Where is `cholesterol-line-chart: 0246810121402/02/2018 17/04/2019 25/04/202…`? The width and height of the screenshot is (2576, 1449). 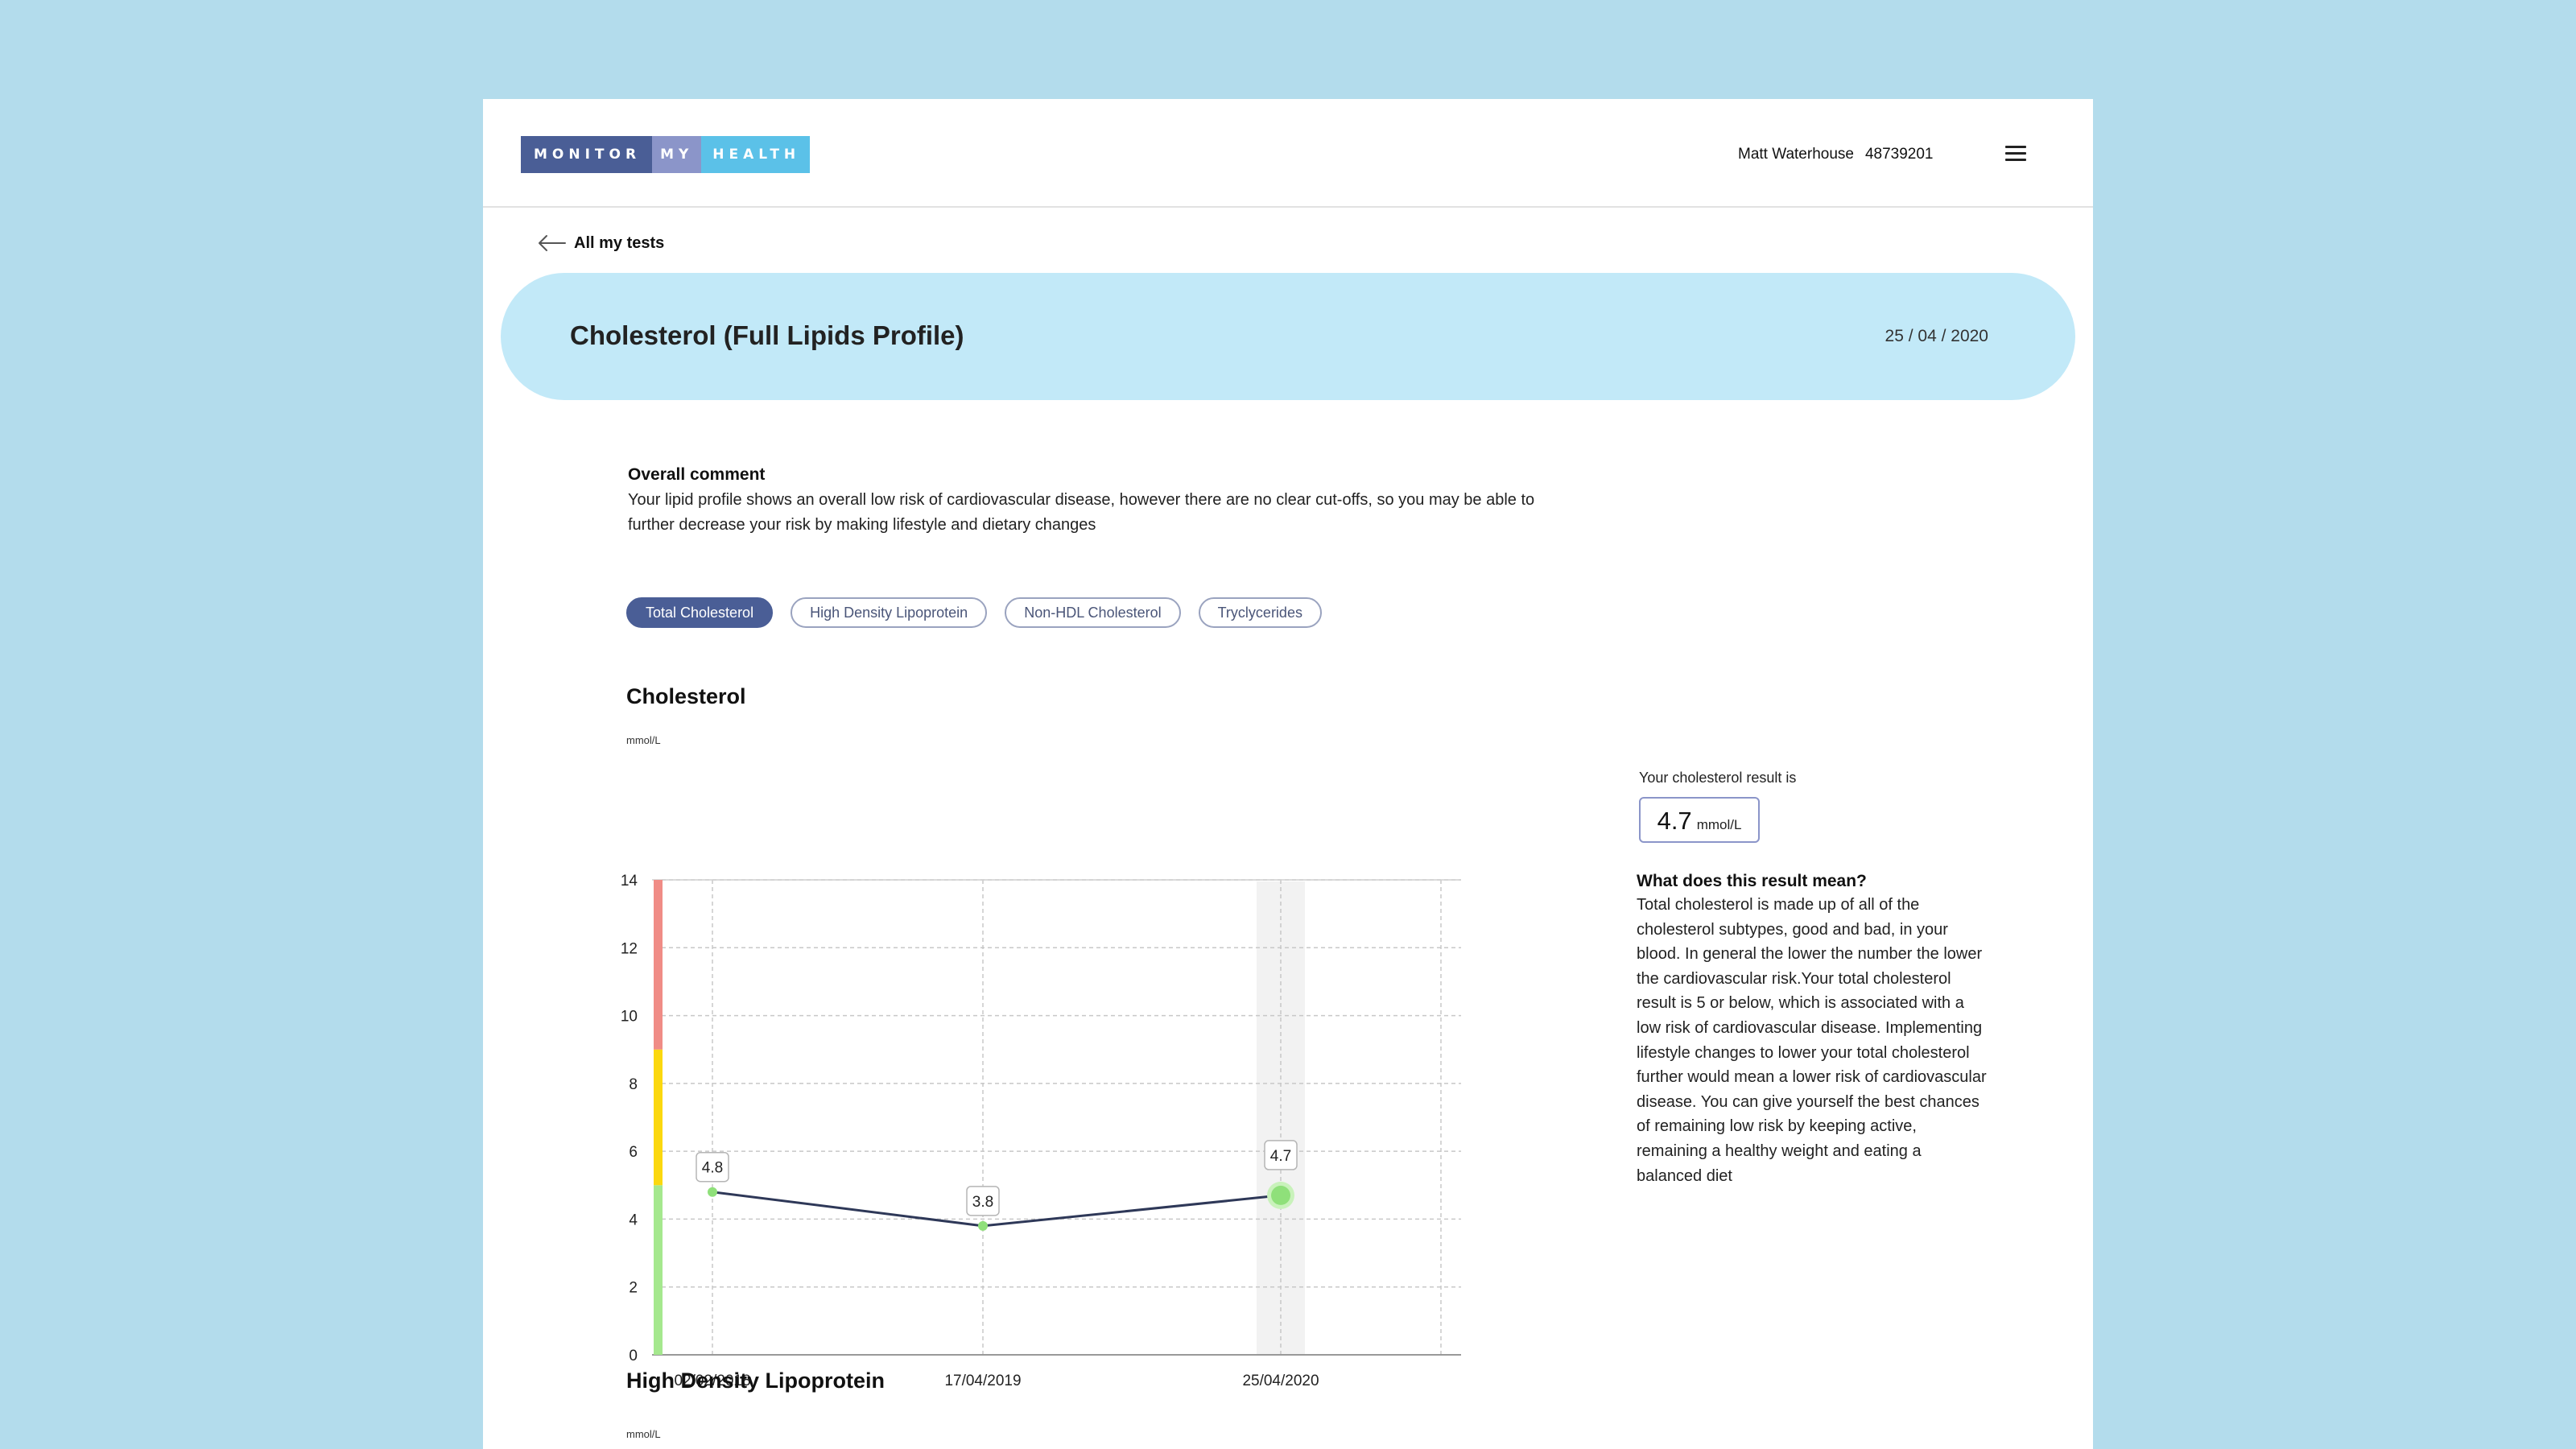 cholesterol-line-chart: 0246810121402/02/2018 17/04/2019 25/04/202… is located at coordinates (1041, 1131).